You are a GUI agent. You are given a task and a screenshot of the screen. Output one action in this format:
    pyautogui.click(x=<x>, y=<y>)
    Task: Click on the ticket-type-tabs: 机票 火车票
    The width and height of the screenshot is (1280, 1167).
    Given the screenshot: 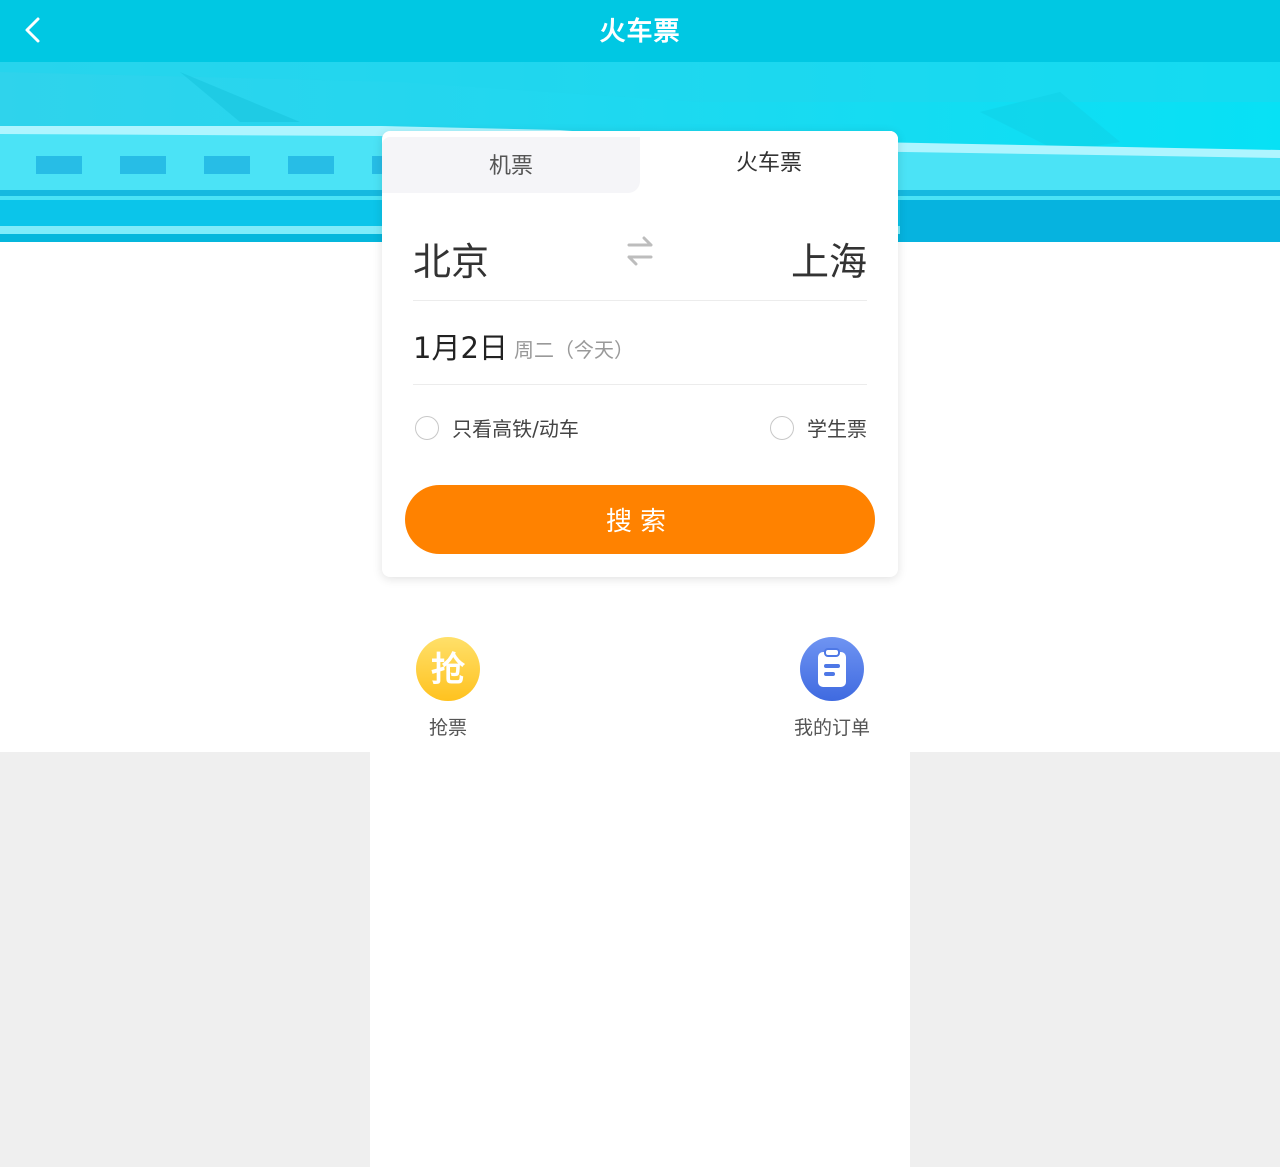 What is the action you would take?
    pyautogui.click(x=640, y=162)
    